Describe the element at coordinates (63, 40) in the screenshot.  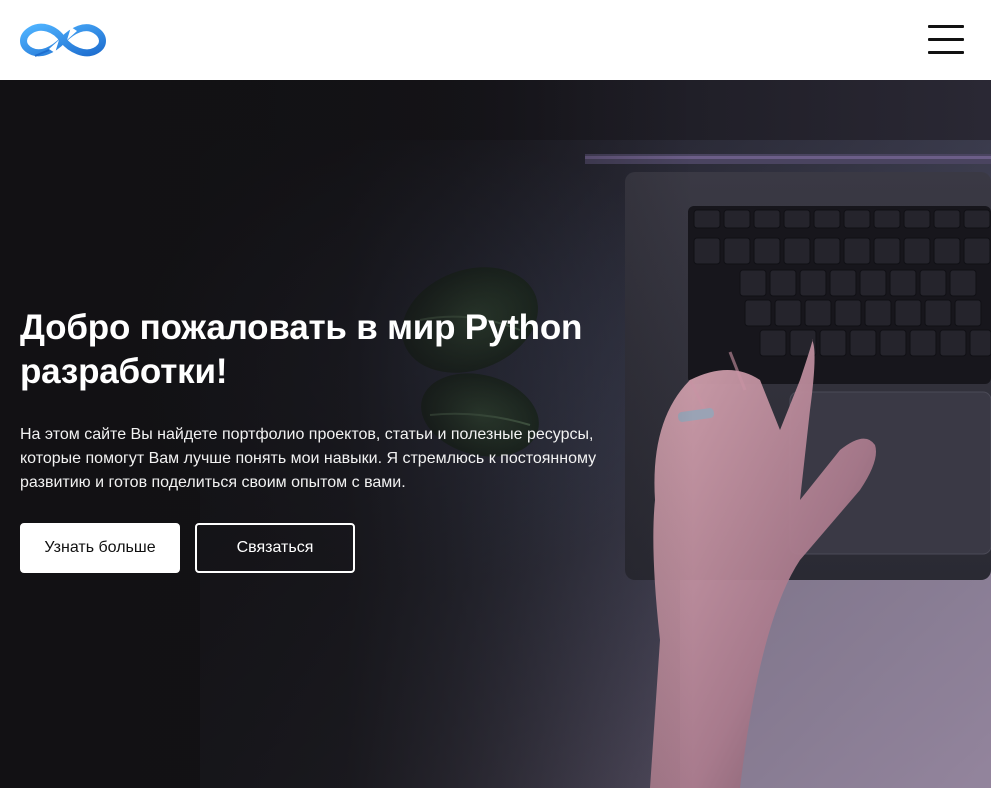
I see `infinity-logo-icon` at that location.